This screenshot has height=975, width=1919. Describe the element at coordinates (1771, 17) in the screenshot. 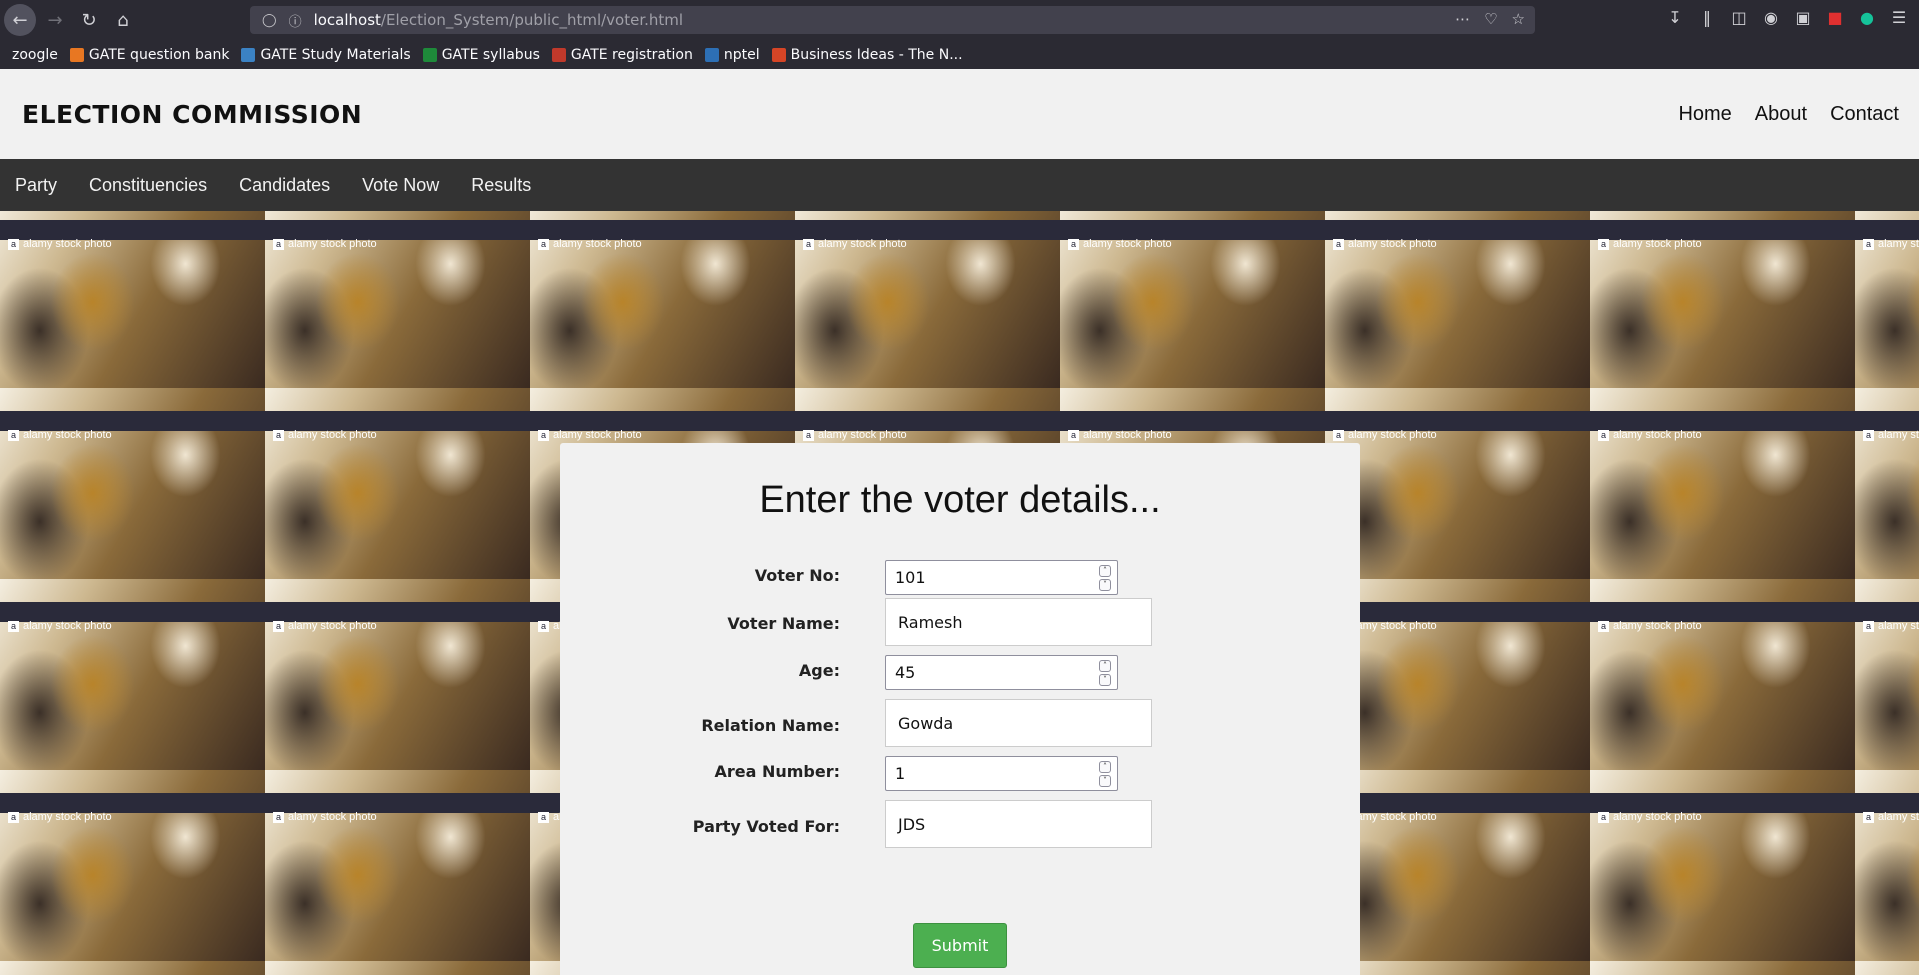

I see `account-icon: ◉` at that location.